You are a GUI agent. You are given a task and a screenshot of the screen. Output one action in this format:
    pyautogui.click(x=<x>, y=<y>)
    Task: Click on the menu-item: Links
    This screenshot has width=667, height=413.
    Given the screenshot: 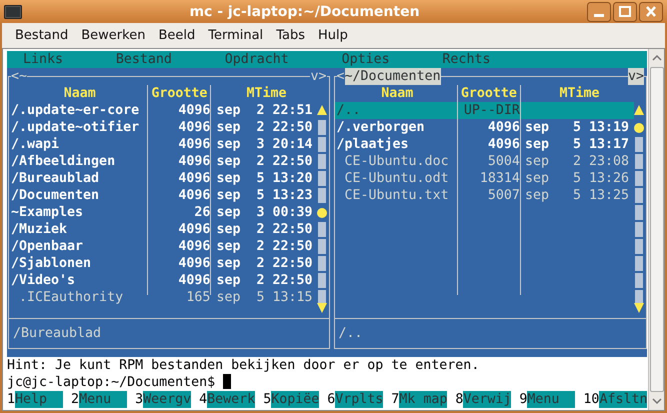 What is the action you would take?
    pyautogui.click(x=43, y=59)
    